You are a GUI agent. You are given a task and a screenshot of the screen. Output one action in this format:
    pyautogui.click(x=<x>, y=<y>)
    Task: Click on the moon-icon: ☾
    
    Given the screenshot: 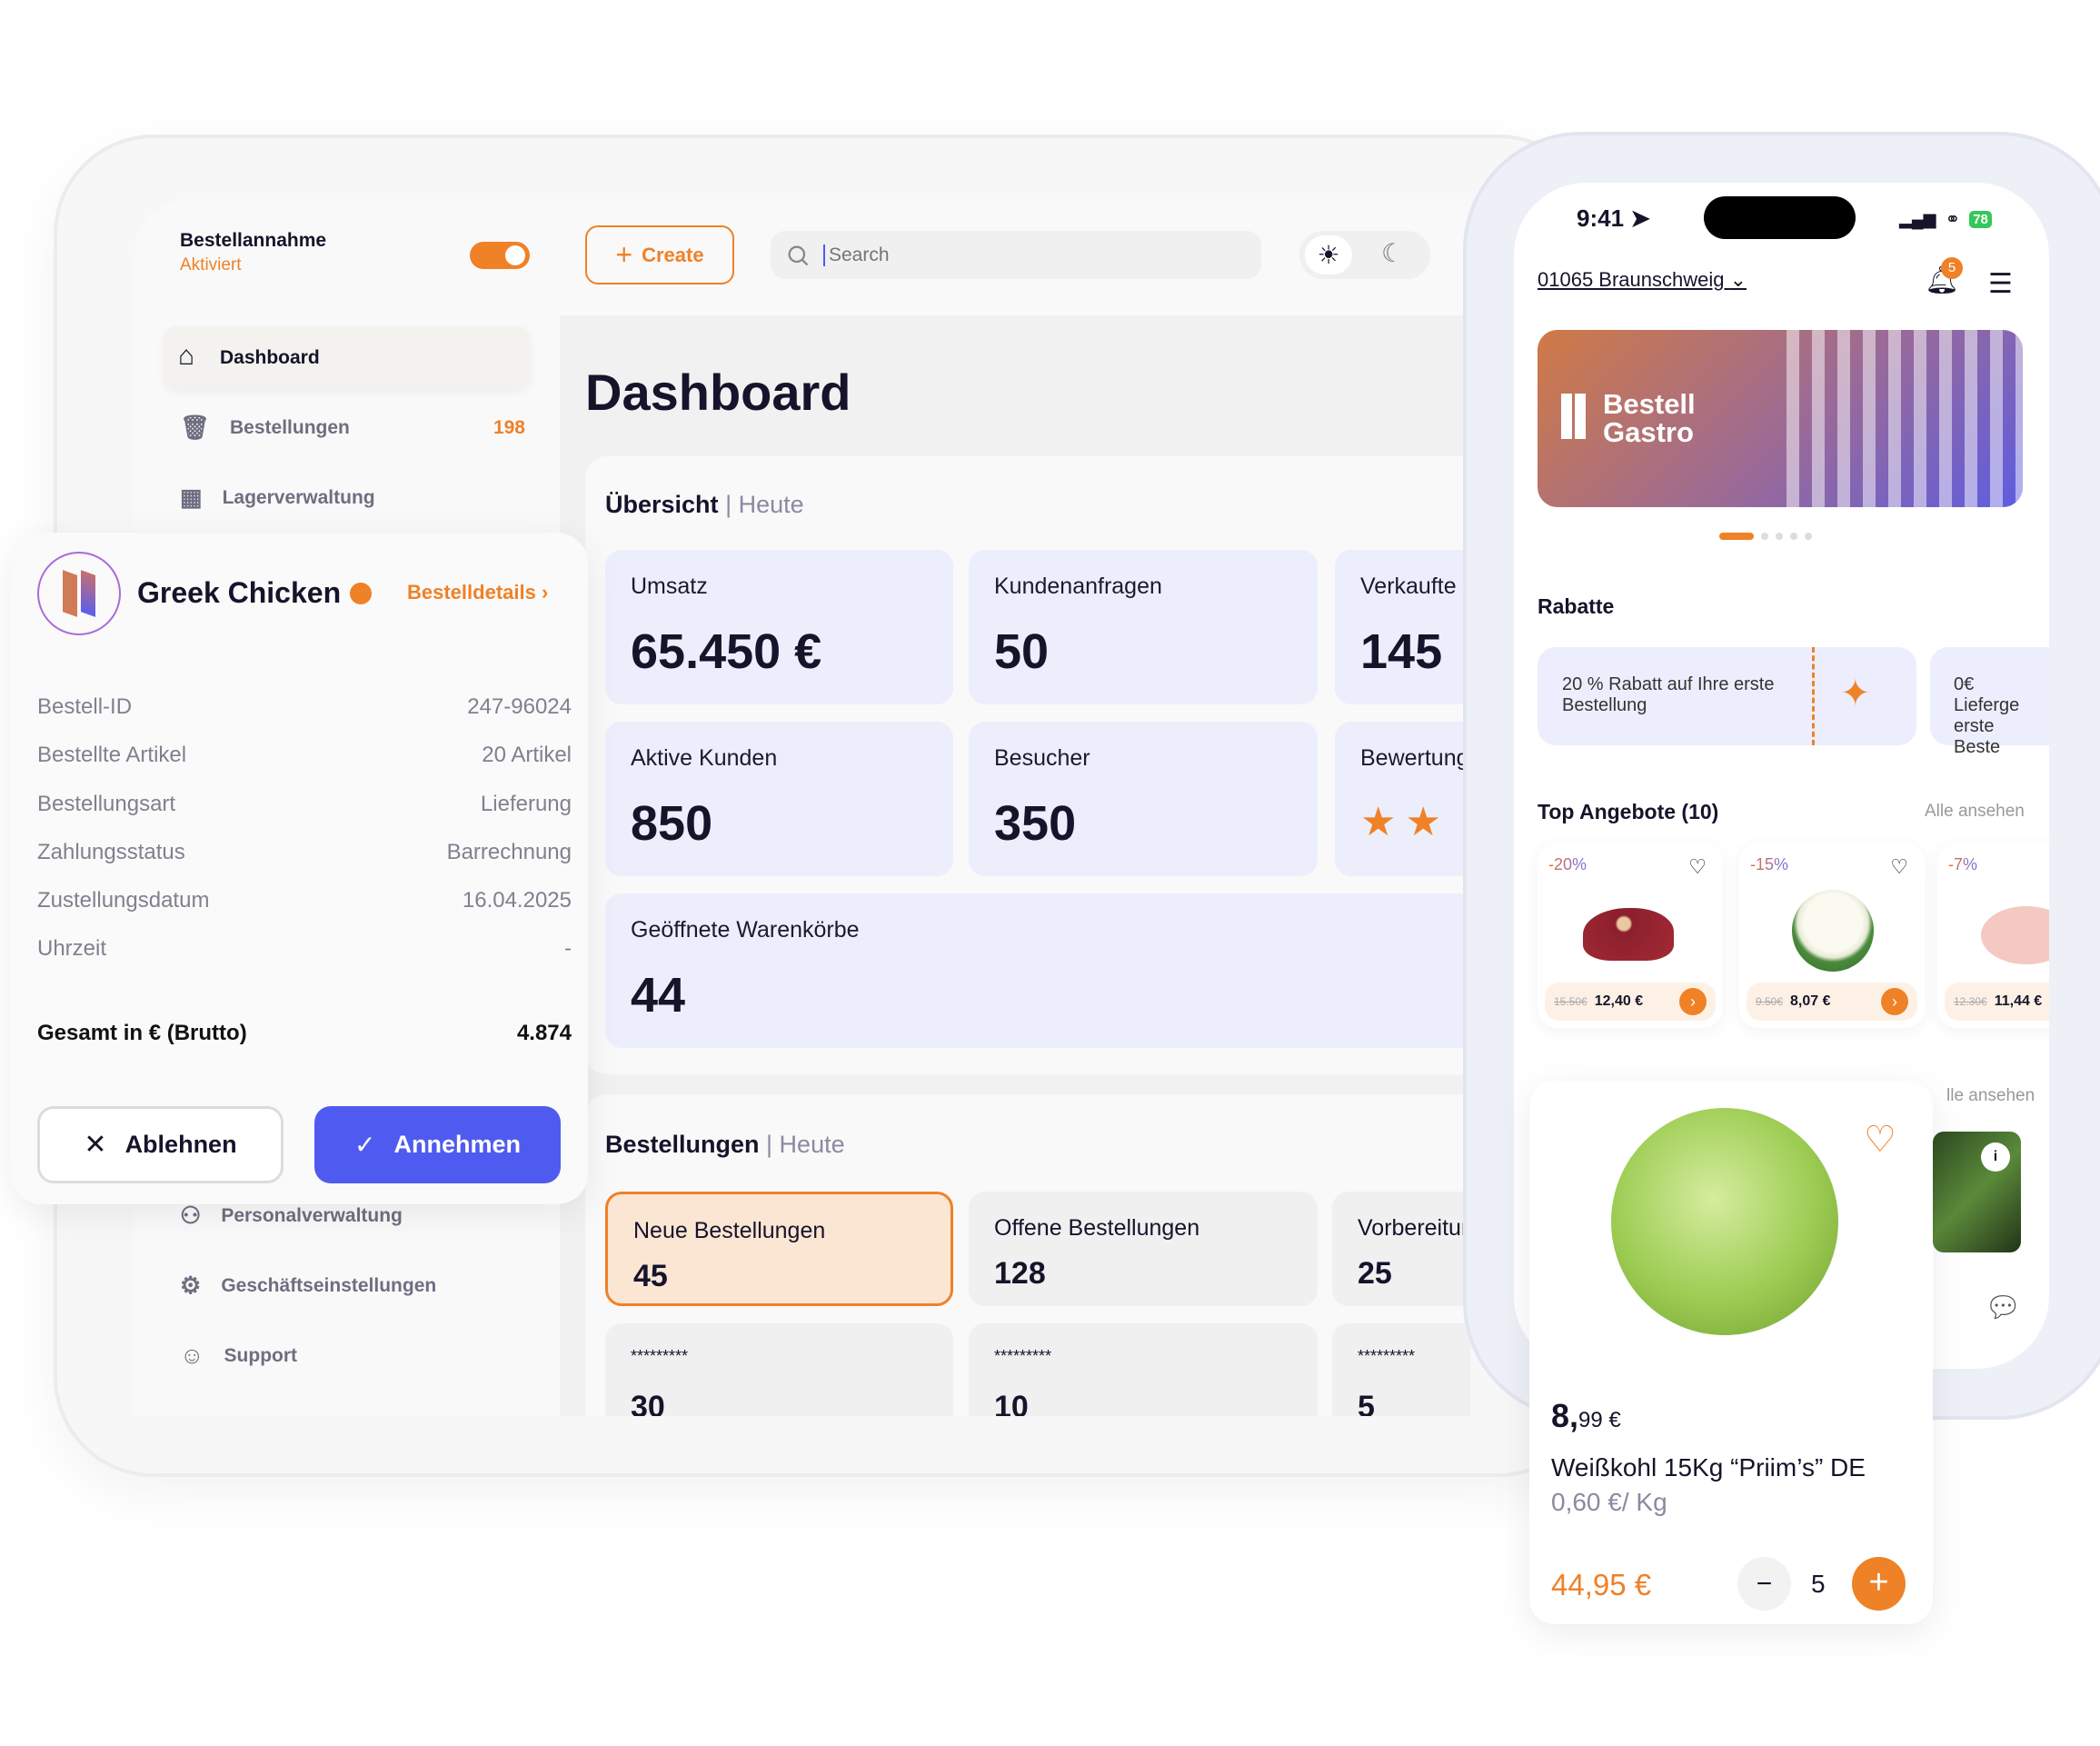 What is the action you would take?
    pyautogui.click(x=1392, y=253)
    